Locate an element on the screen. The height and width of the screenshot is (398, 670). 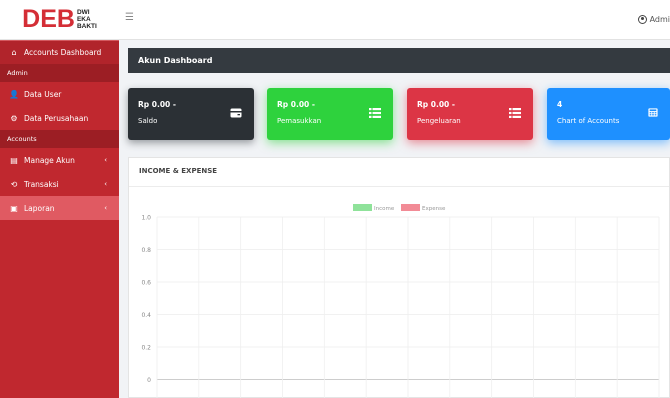
top-navbar: ☰ Admi is located at coordinates (394, 20).